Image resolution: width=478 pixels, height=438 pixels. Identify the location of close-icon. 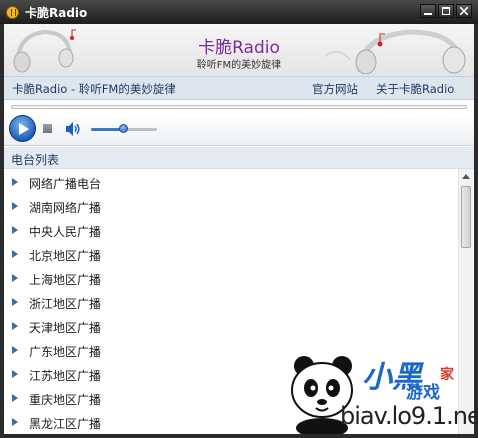
(464, 11).